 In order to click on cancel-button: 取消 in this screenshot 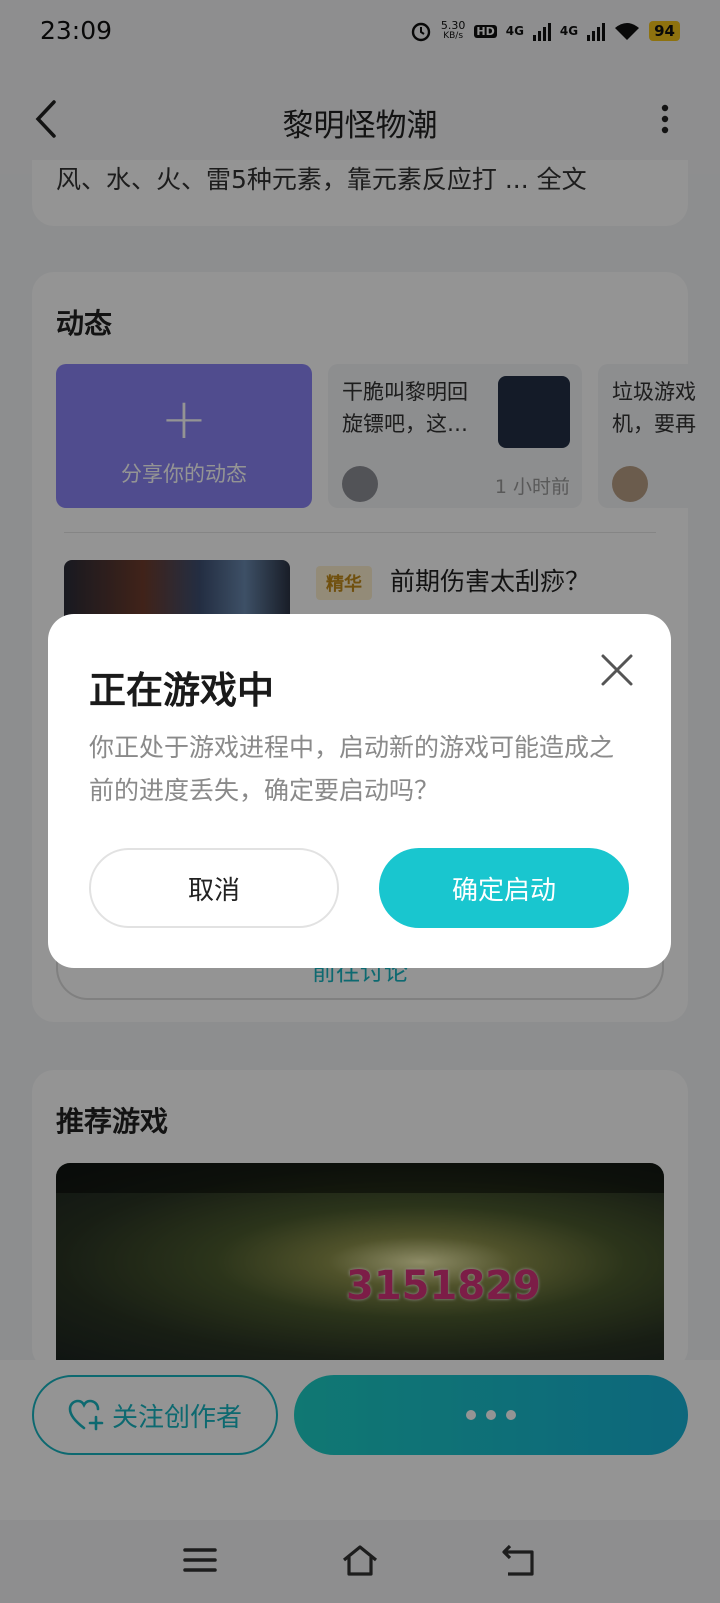, I will do `click(214, 888)`.